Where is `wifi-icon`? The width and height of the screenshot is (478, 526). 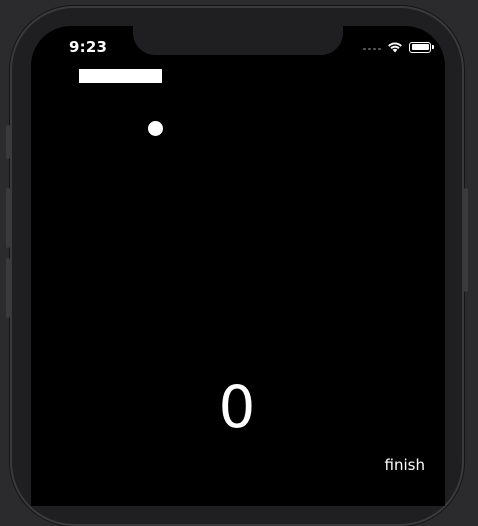
wifi-icon is located at coordinates (395, 47).